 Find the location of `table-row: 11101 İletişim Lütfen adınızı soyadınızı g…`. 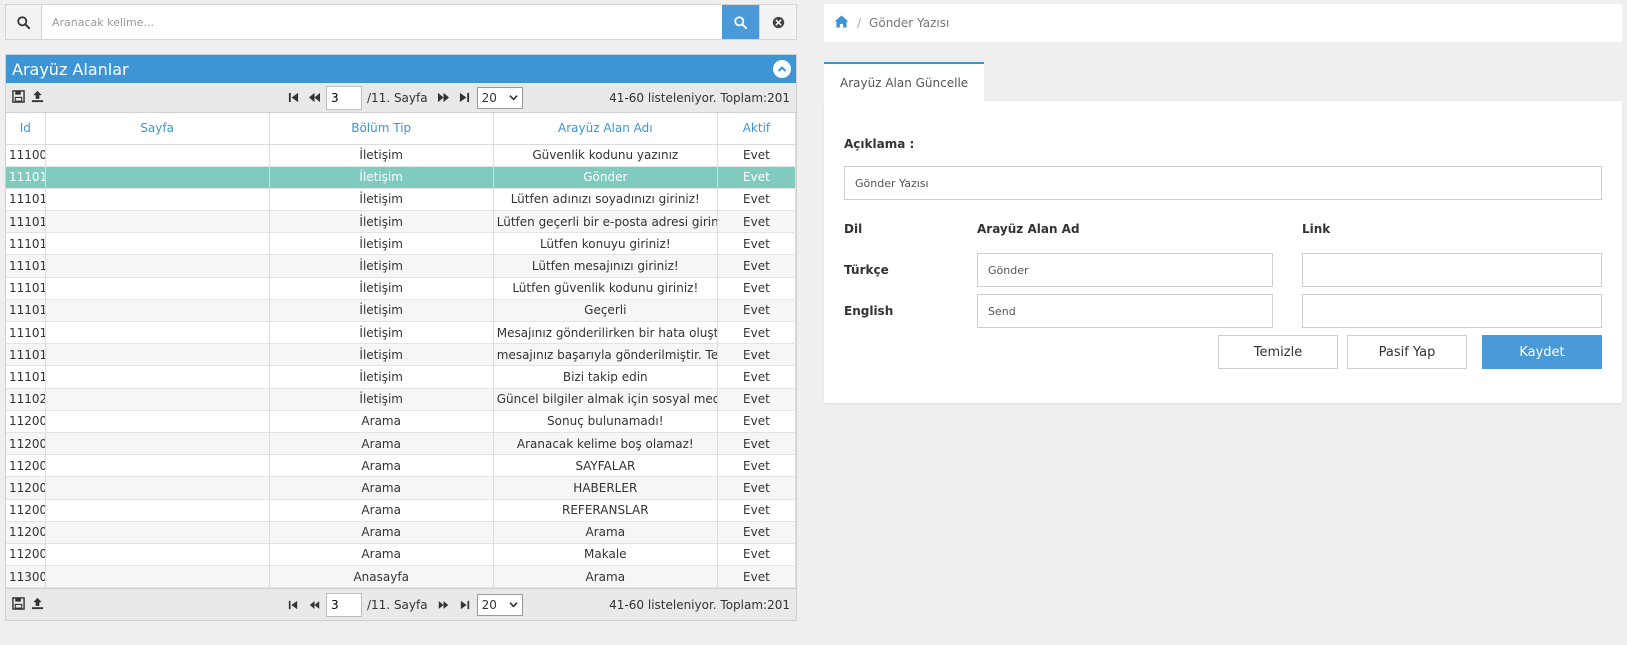

table-row: 11101 İletişim Lütfen adınızı soyadınızı g… is located at coordinates (401, 200).